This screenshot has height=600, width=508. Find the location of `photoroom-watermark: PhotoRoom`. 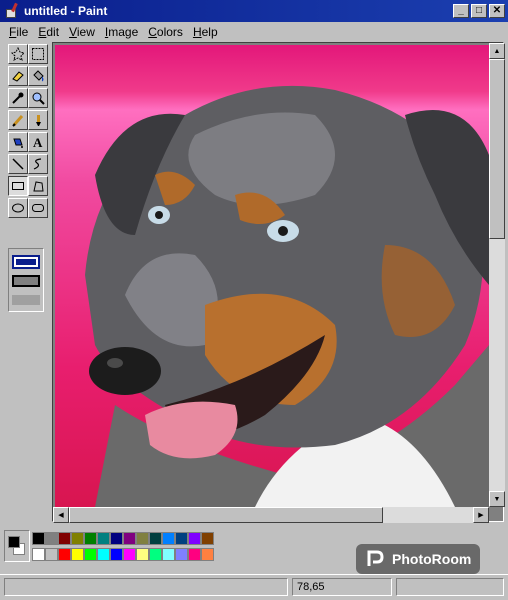

photoroom-watermark: PhotoRoom is located at coordinates (418, 559).